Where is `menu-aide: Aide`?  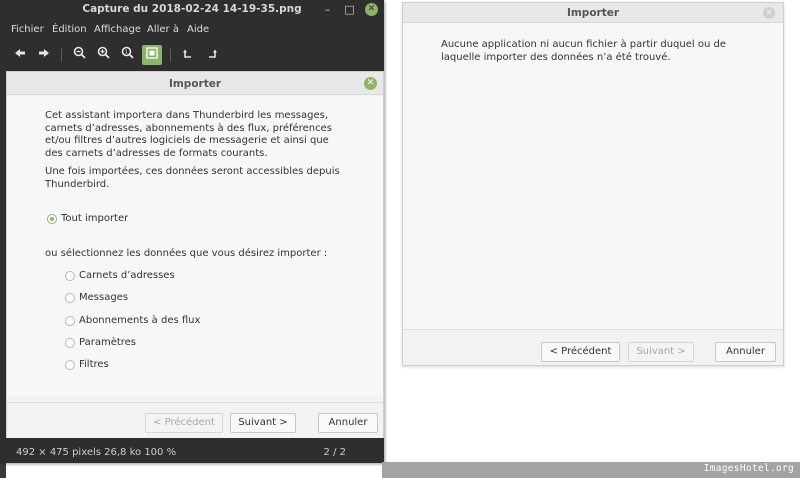
menu-aide: Aide is located at coordinates (198, 29).